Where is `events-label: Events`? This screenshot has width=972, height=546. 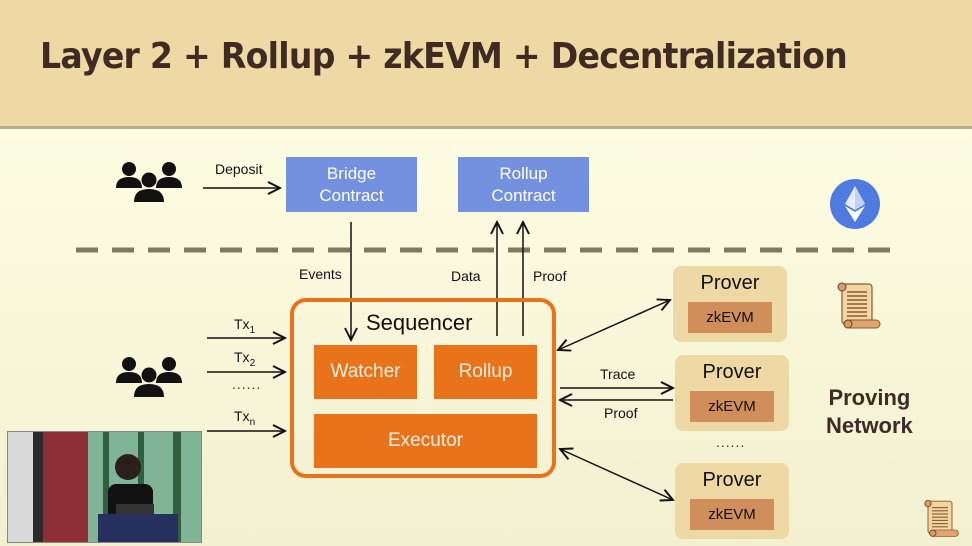 events-label: Events is located at coordinates (320, 274).